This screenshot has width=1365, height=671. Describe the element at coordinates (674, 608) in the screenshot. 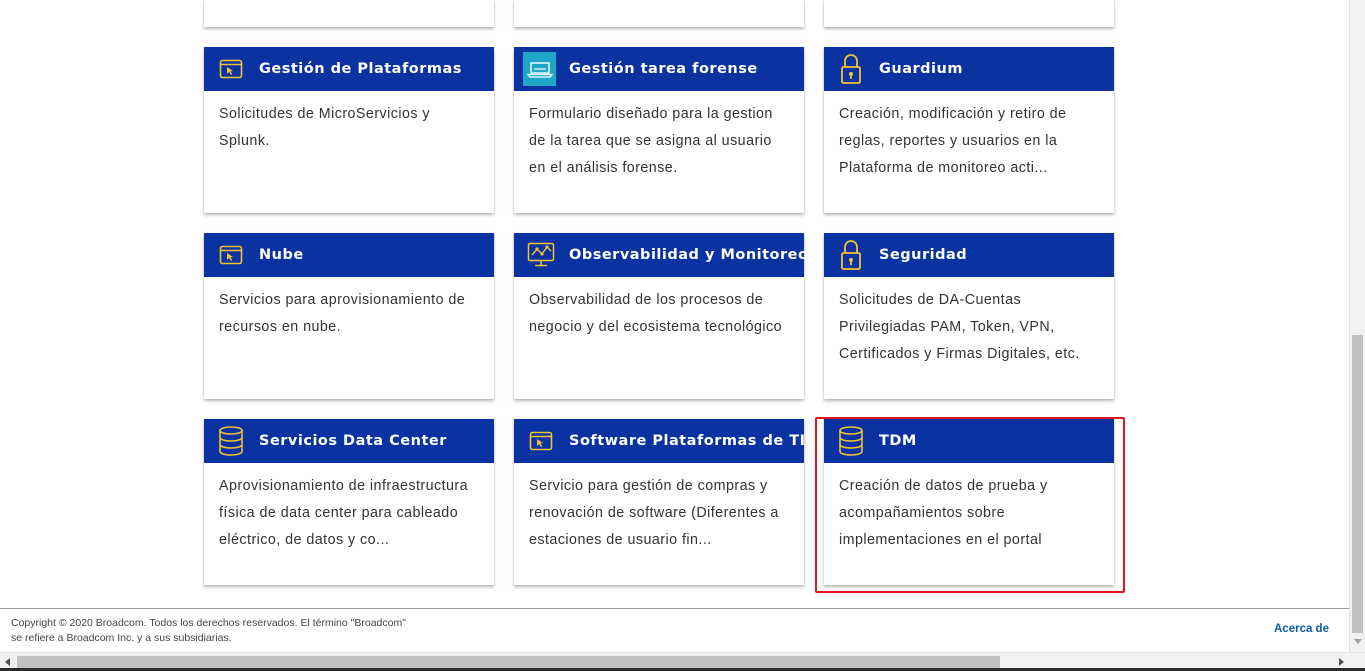

I see `footer-divider` at that location.